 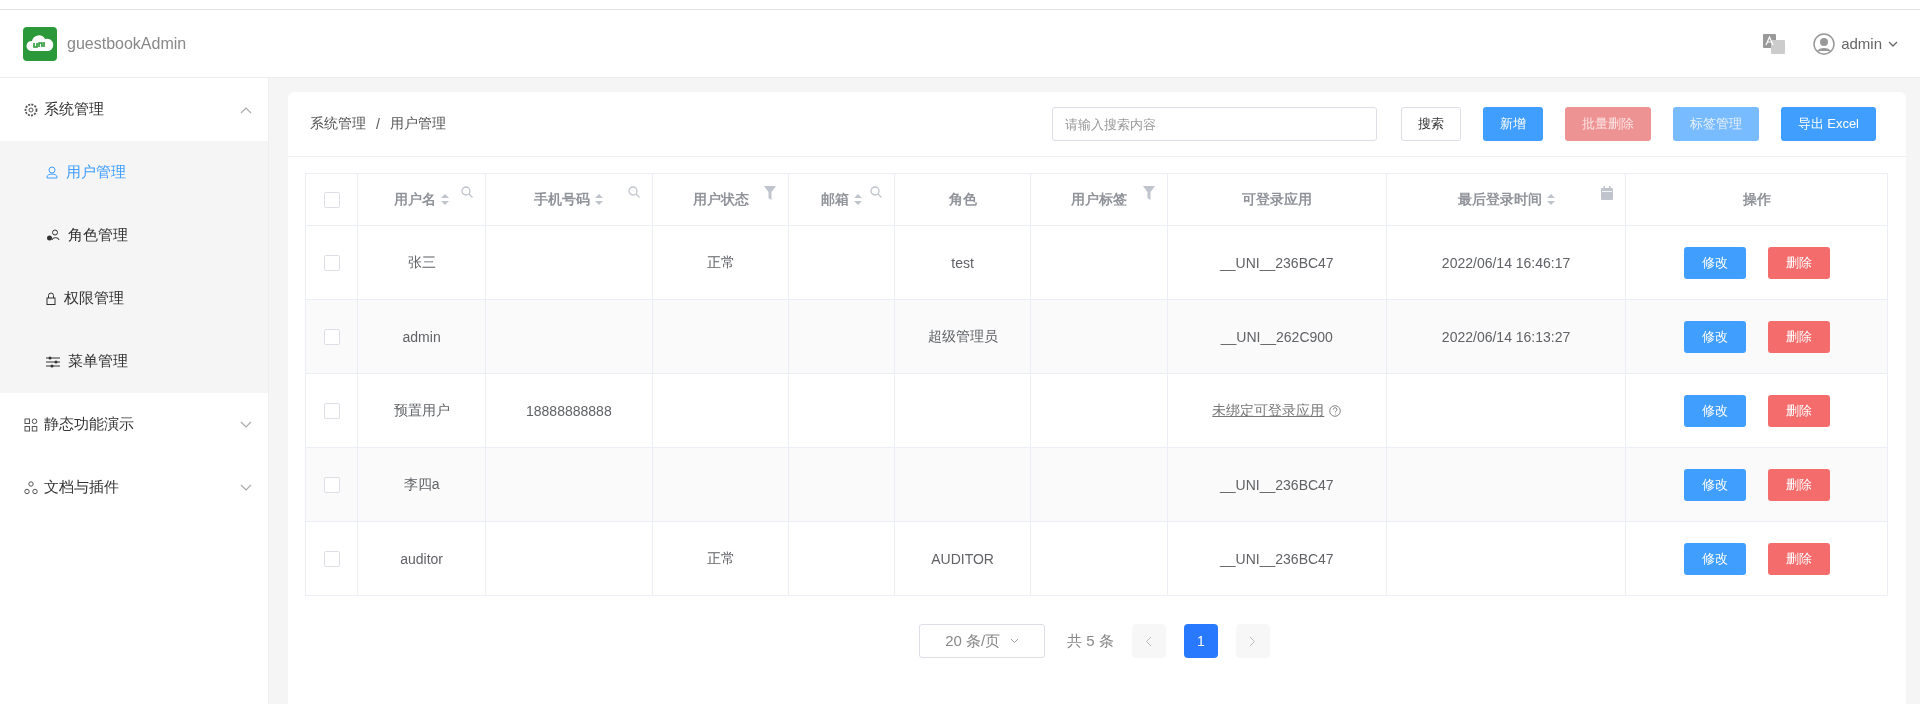 I want to click on breadcrumb-item: 用户管理, so click(x=417, y=124).